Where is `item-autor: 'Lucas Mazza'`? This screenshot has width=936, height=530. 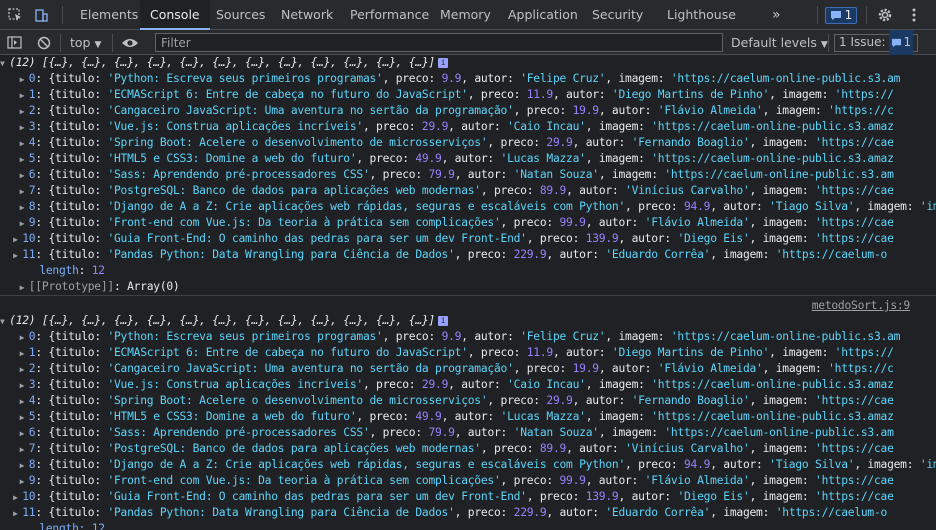
item-autor: 'Lucas Mazza' is located at coordinates (543, 158).